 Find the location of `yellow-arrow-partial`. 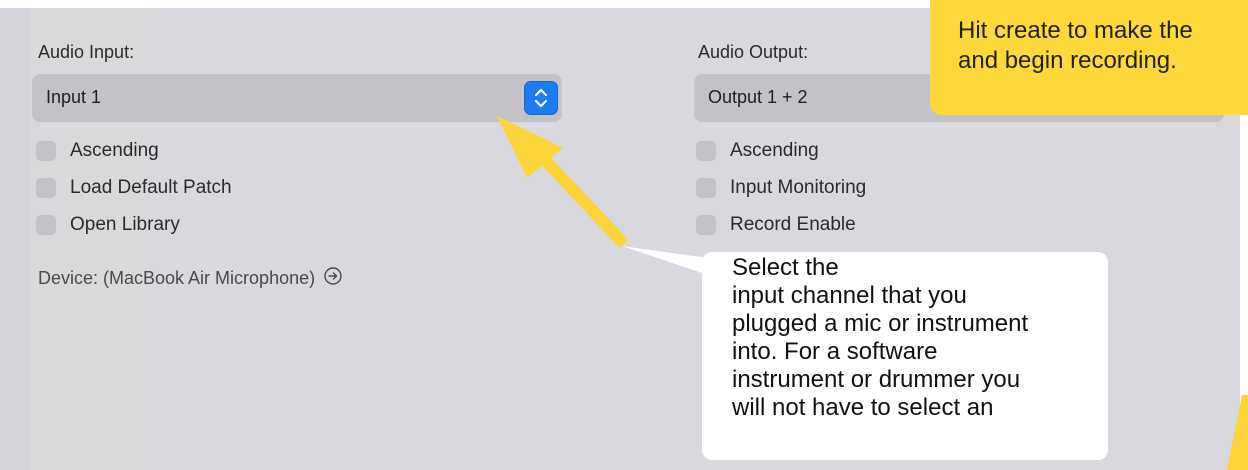

yellow-arrow-partial is located at coordinates (1237, 432).